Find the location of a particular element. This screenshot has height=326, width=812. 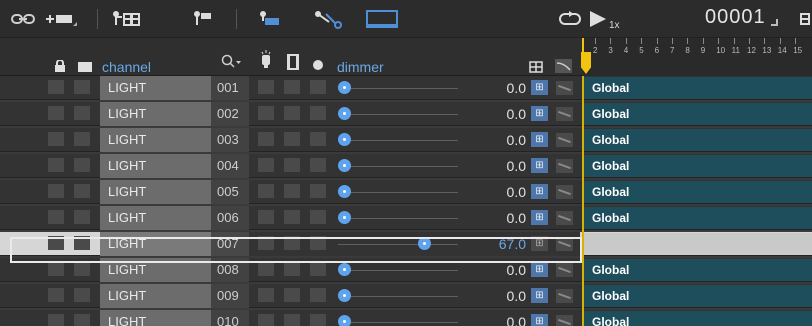

channel-row: LIGHT 003 0.0 ⊞ Global is located at coordinates (406, 140).